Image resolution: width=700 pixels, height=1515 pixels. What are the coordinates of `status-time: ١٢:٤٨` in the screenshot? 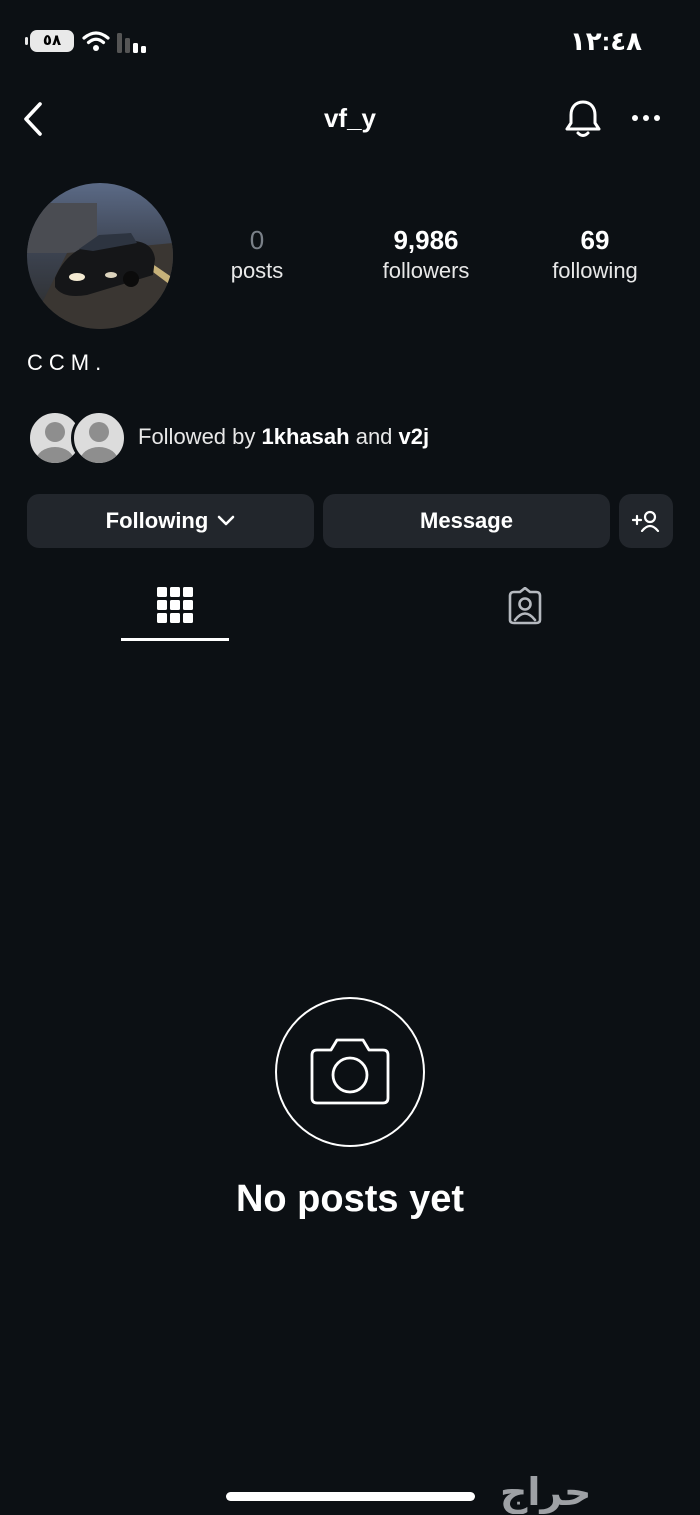 It's located at (605, 41).